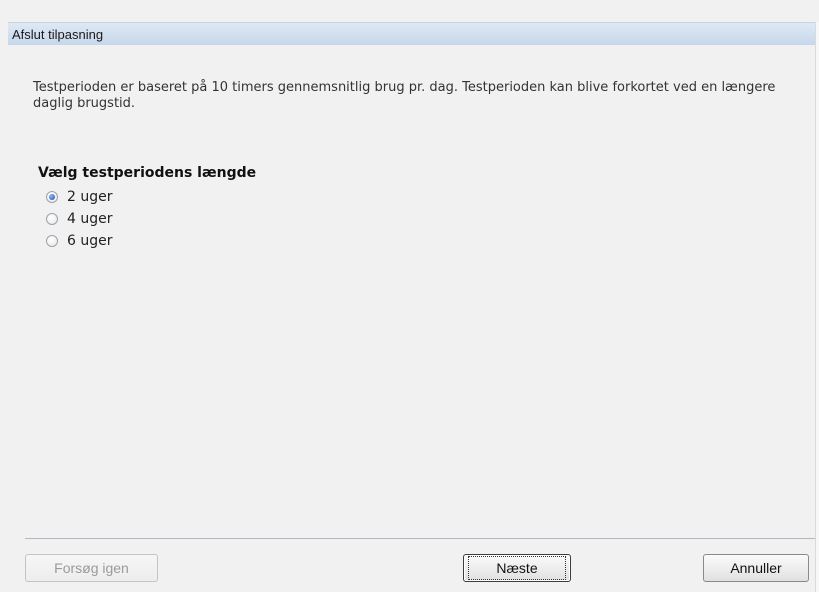  I want to click on radio-label: 4 uger, so click(90, 219).